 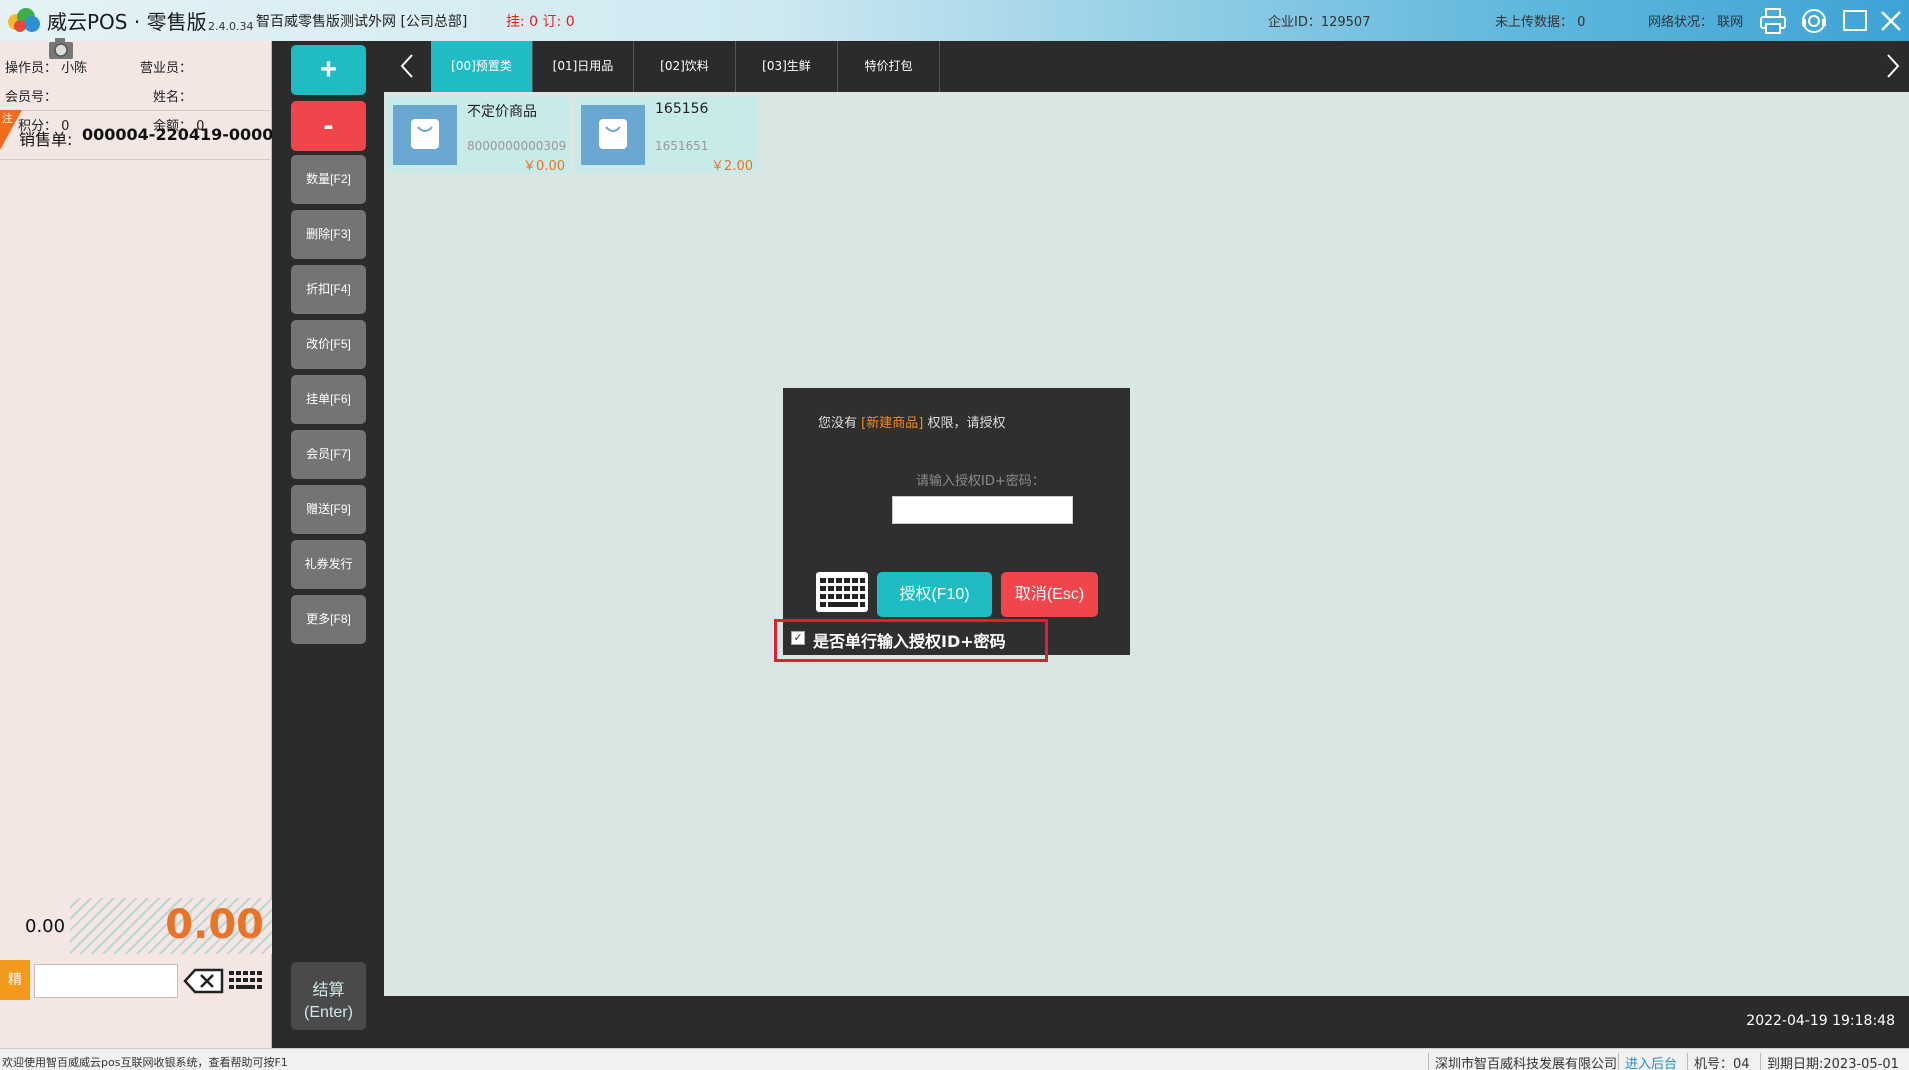 I want to click on delete-button: 删除[F3], so click(x=328, y=234).